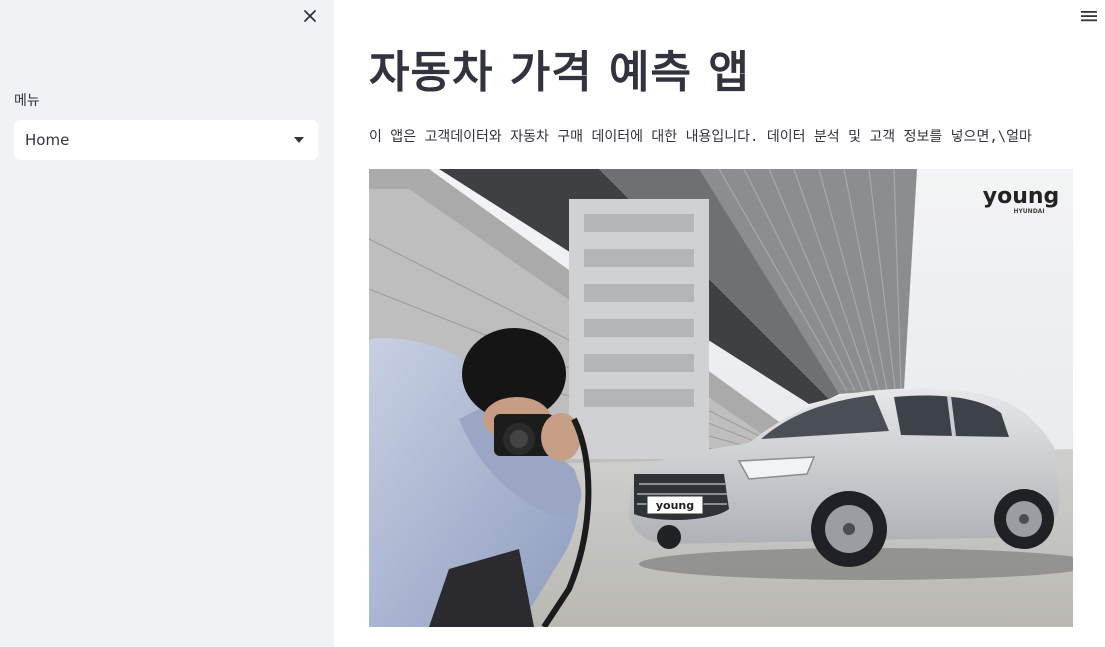  What do you see at coordinates (27, 101) in the screenshot?
I see `menu-label: 메뉴` at bounding box center [27, 101].